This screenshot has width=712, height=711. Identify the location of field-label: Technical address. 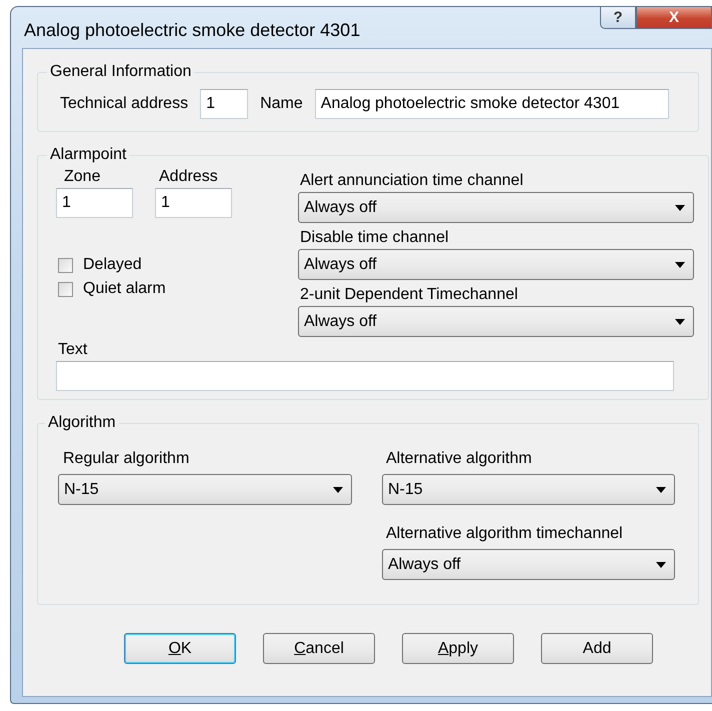
(124, 104).